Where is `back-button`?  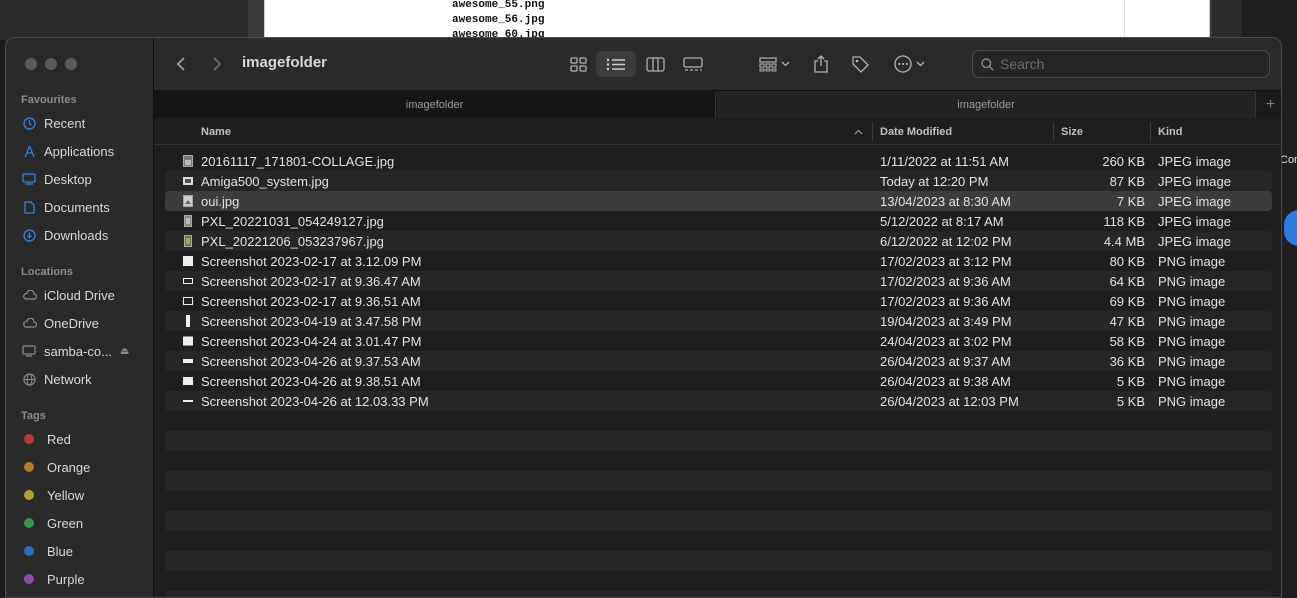
back-button is located at coordinates (181, 64).